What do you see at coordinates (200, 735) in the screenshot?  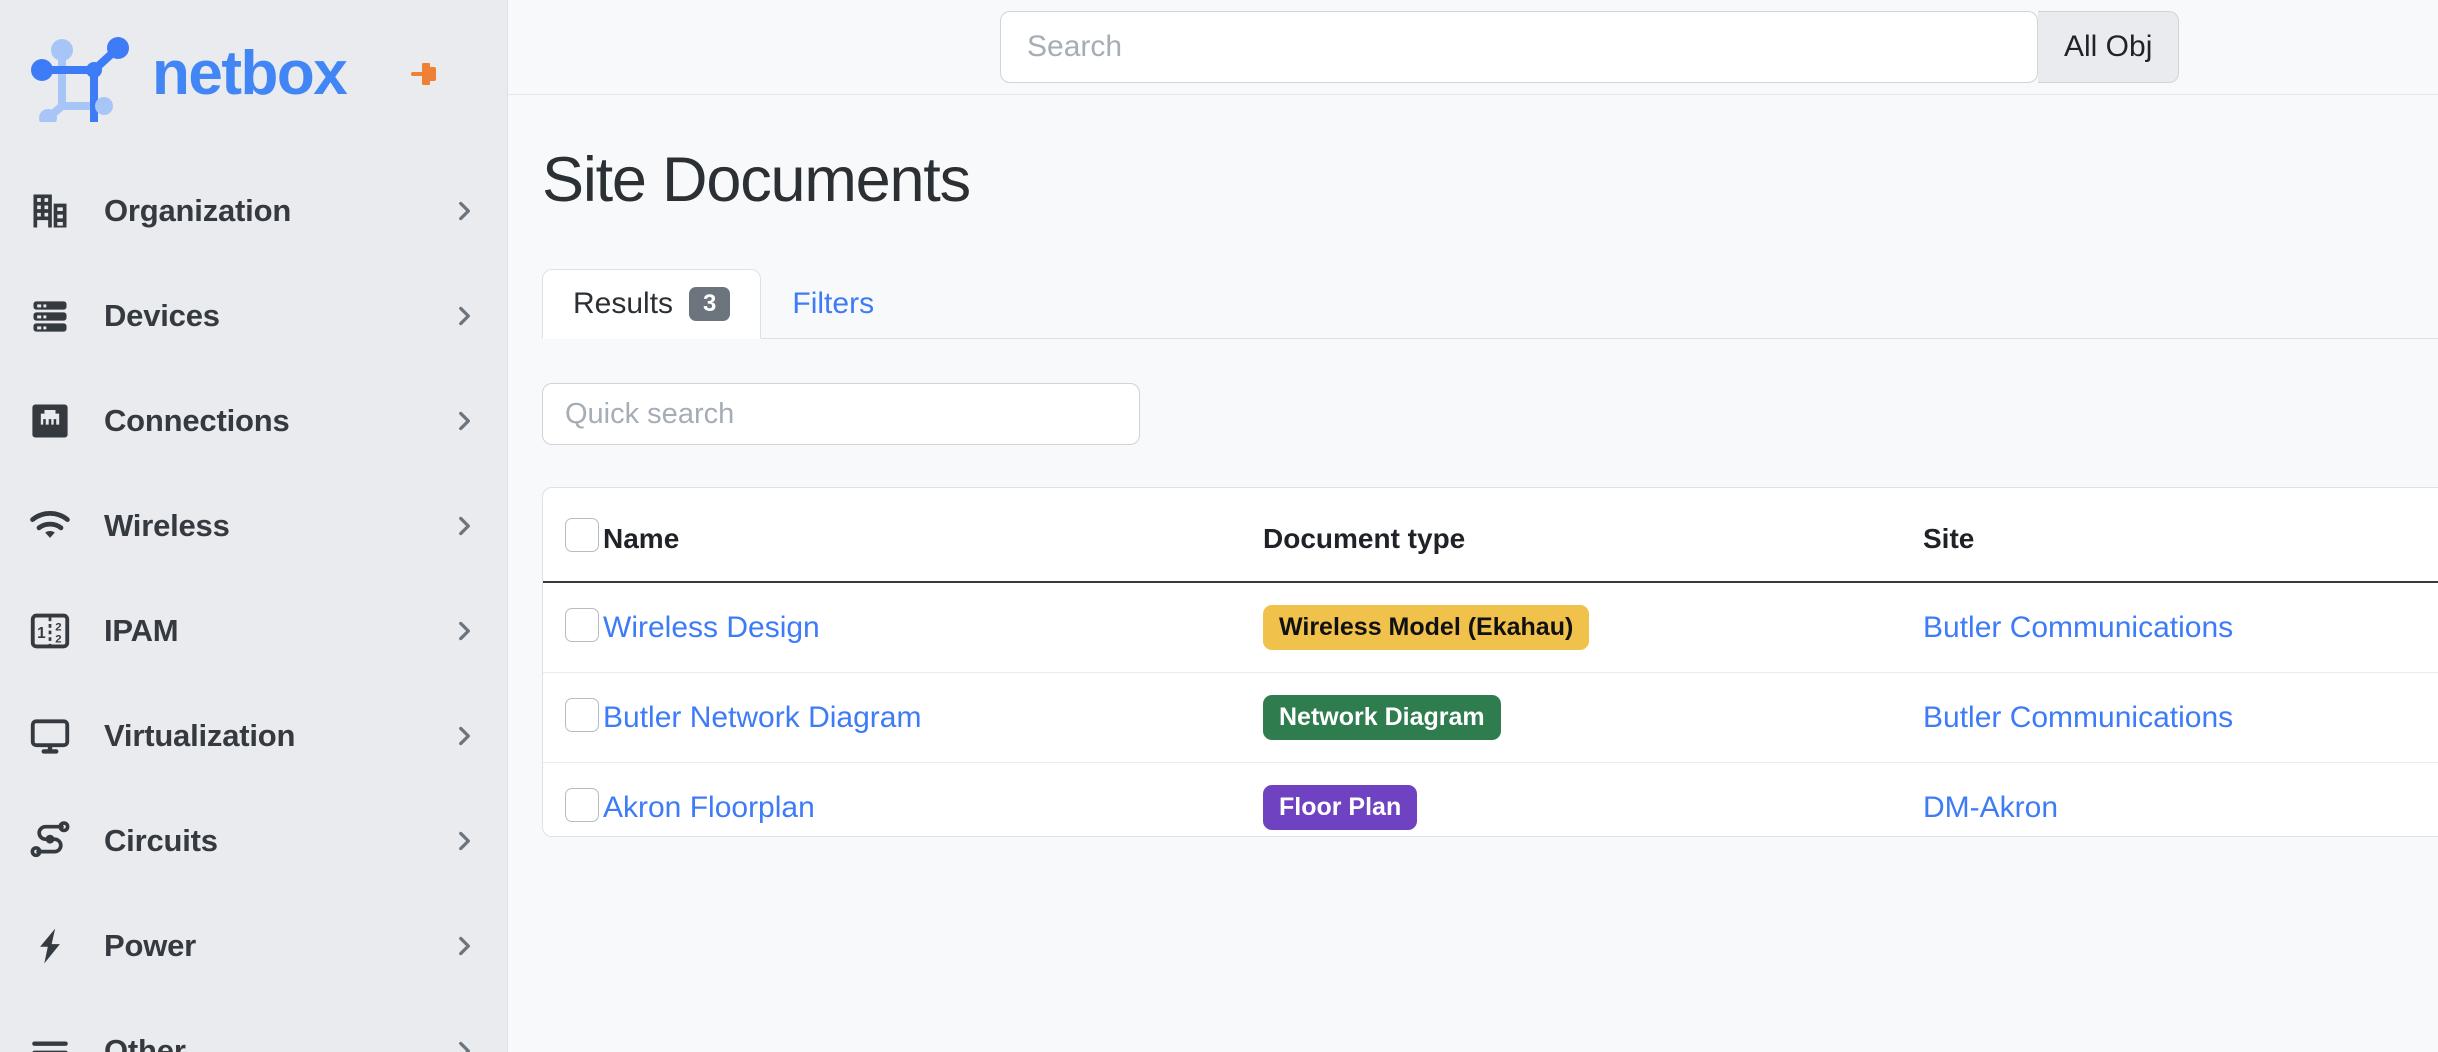 I see `sidebar-item-label: Virtualization` at bounding box center [200, 735].